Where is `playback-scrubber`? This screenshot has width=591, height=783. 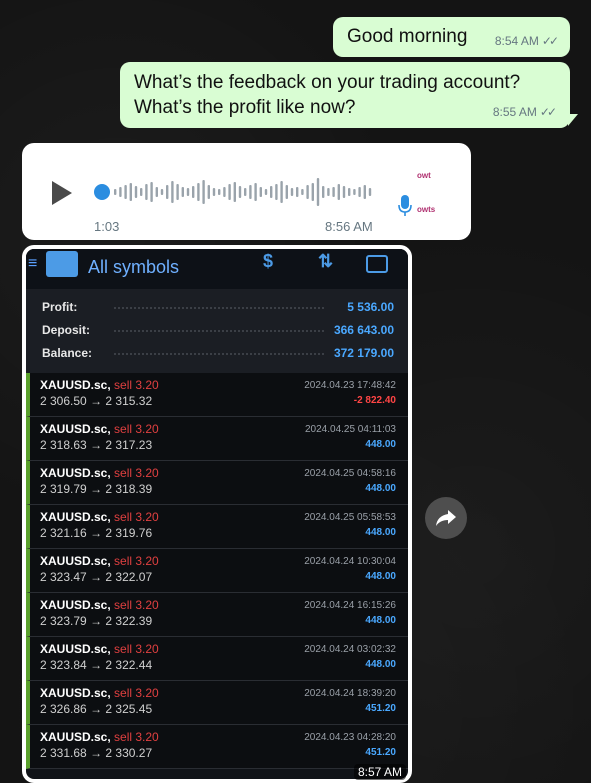
playback-scrubber is located at coordinates (102, 192).